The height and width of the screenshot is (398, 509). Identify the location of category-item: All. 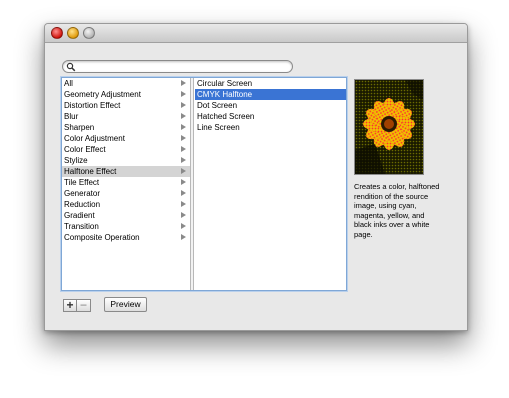
(126, 83).